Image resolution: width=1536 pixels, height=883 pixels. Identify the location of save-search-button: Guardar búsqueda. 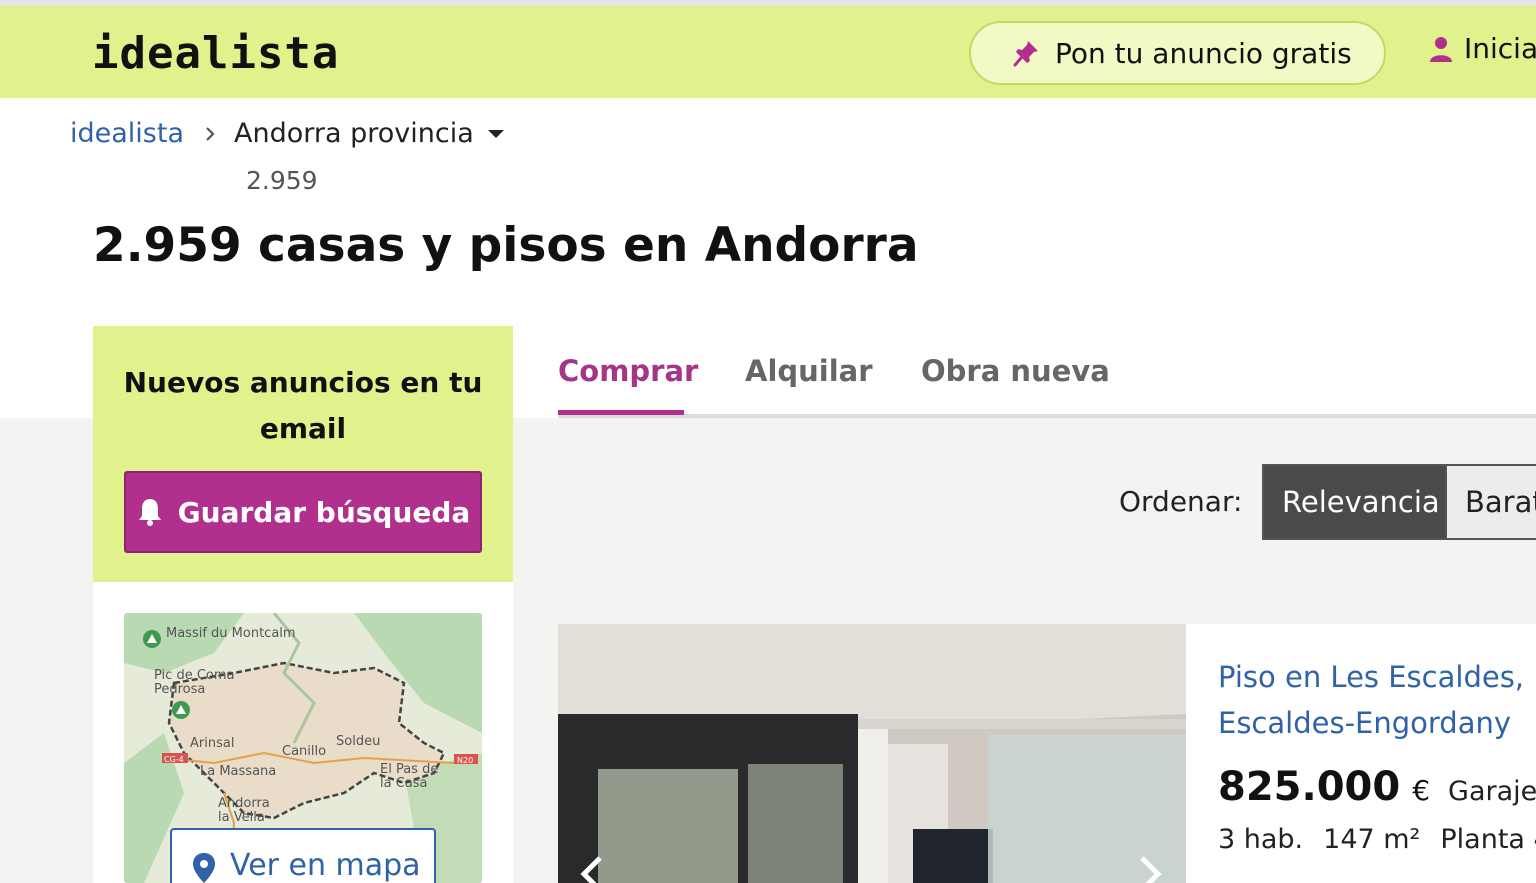
(303, 512).